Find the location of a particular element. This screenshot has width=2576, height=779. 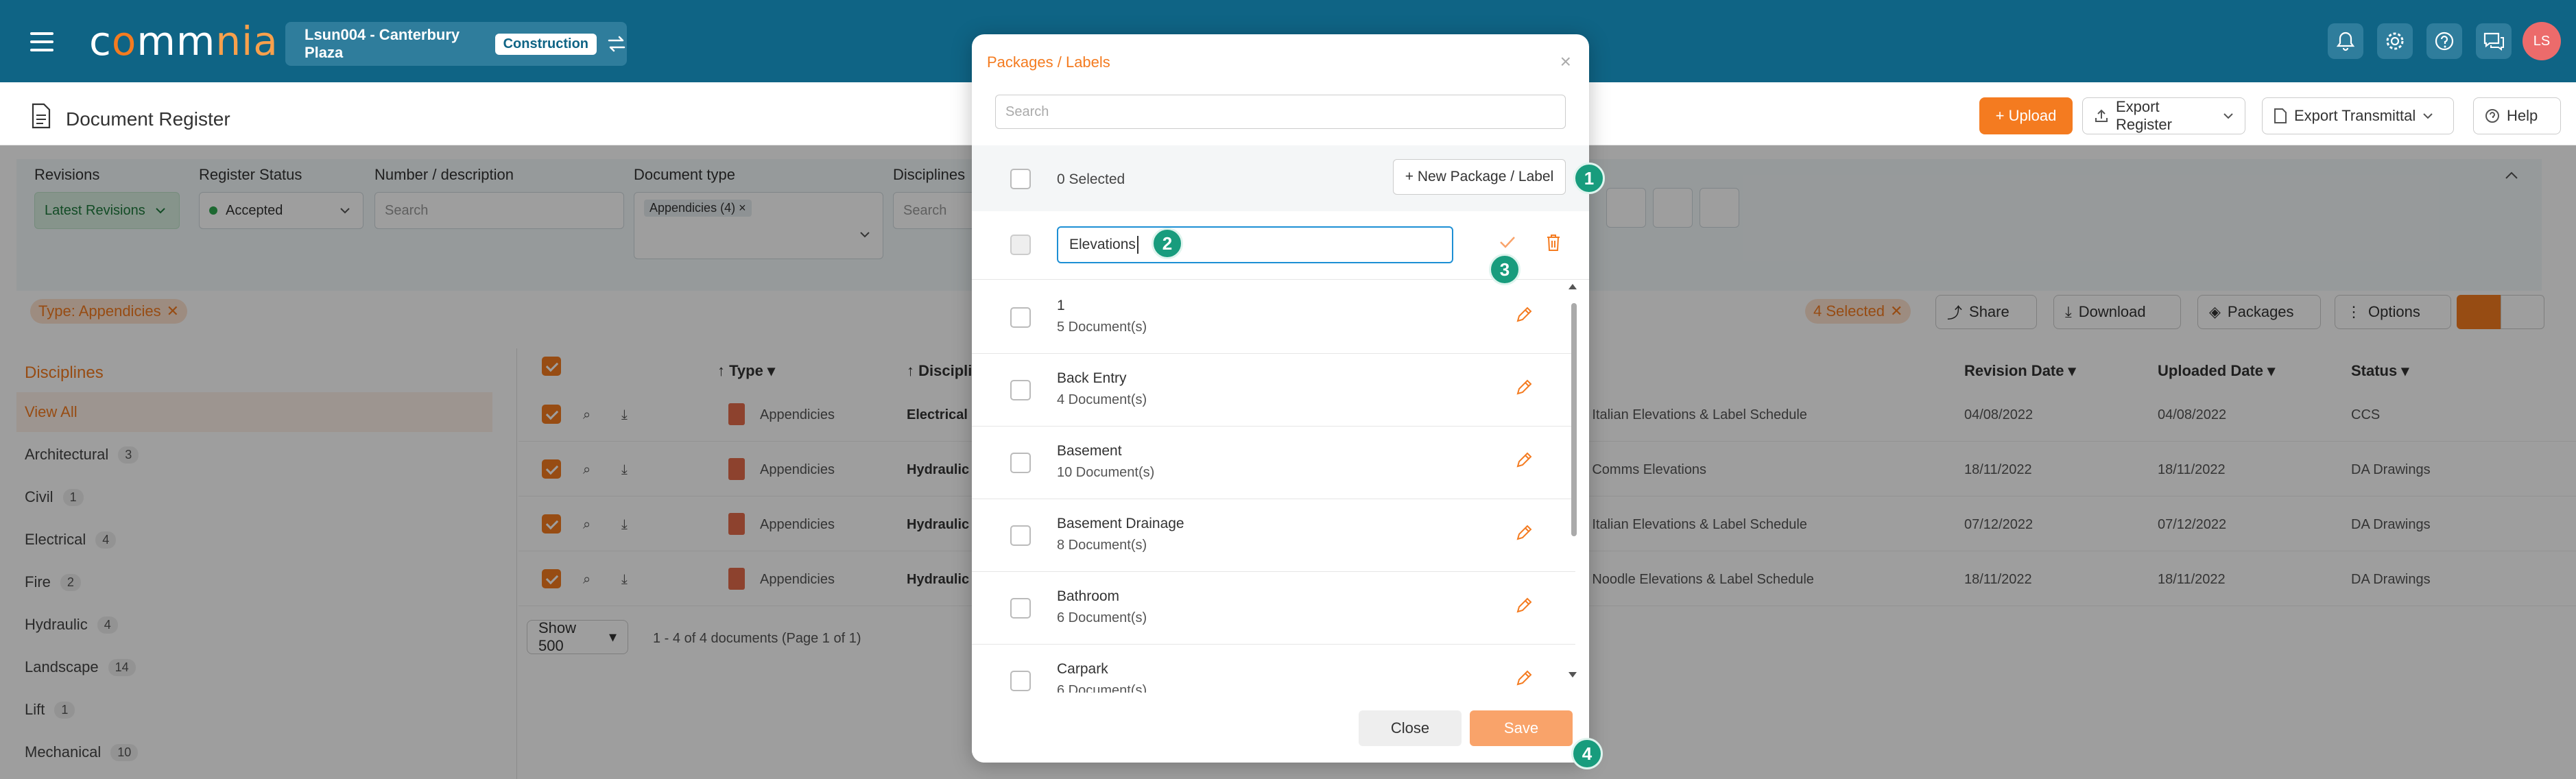

menu-icon is located at coordinates (41, 41).